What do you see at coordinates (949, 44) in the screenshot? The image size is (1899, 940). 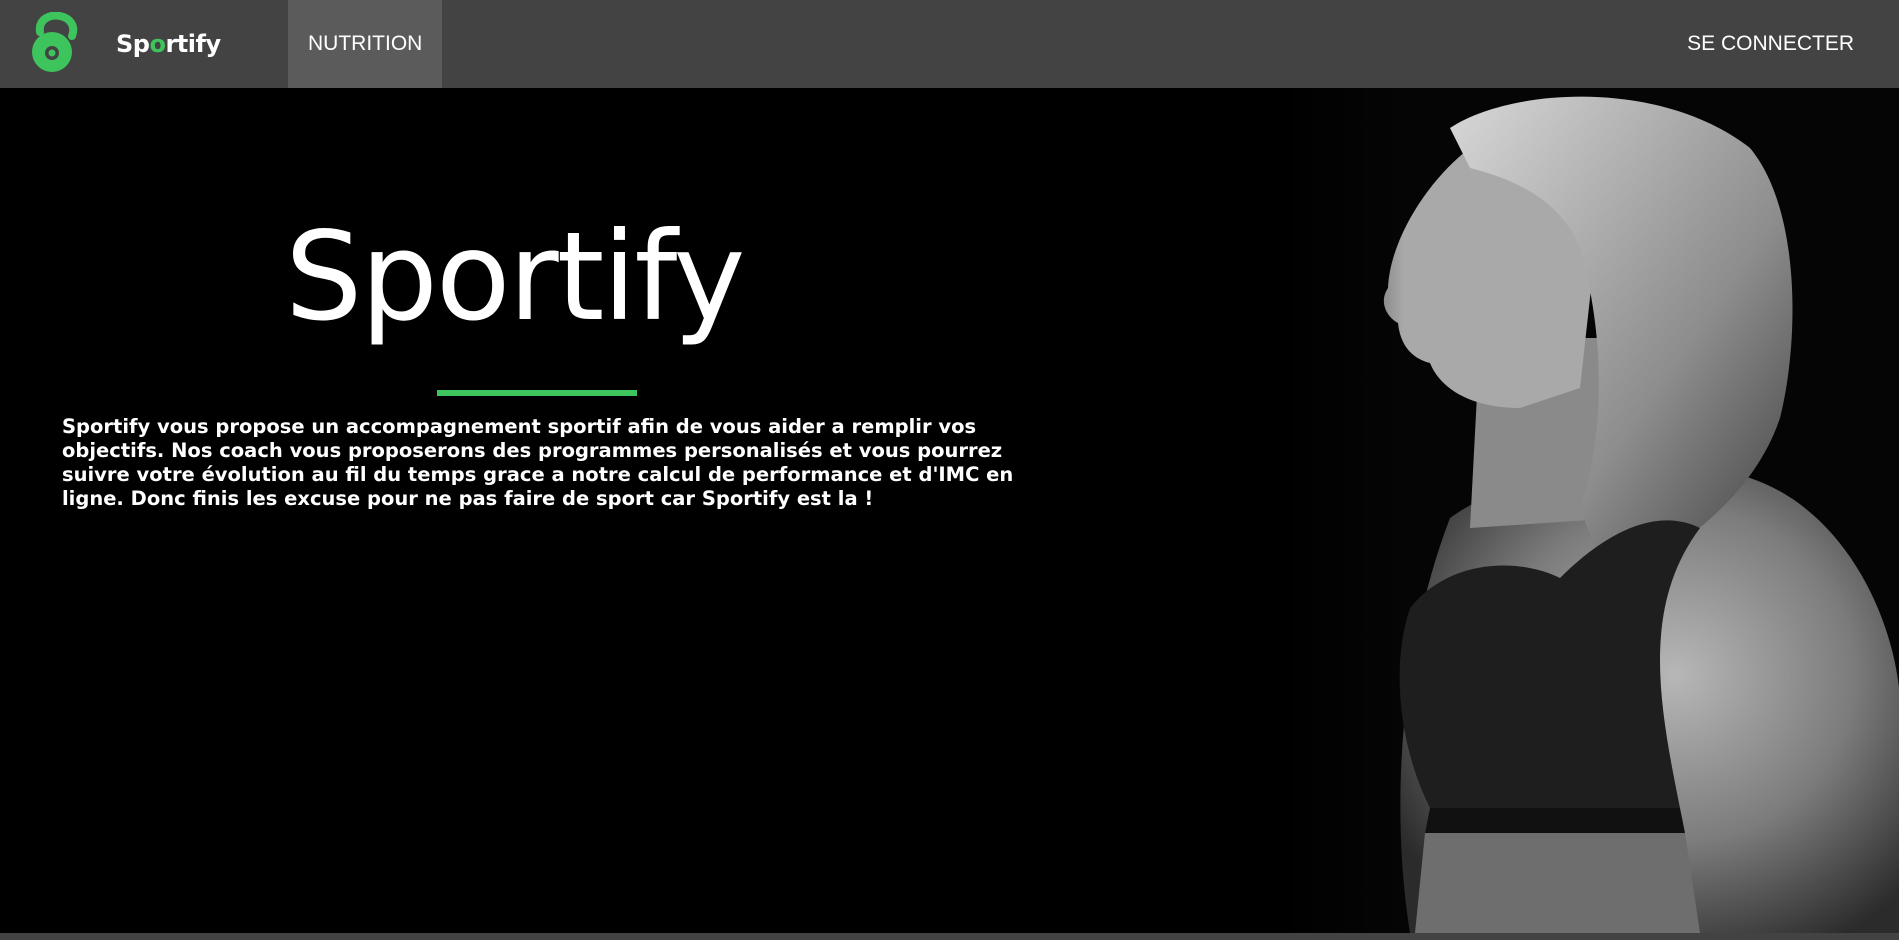 I see `top-navbar: Sportify NUTRITION SE CONNECTER` at bounding box center [949, 44].